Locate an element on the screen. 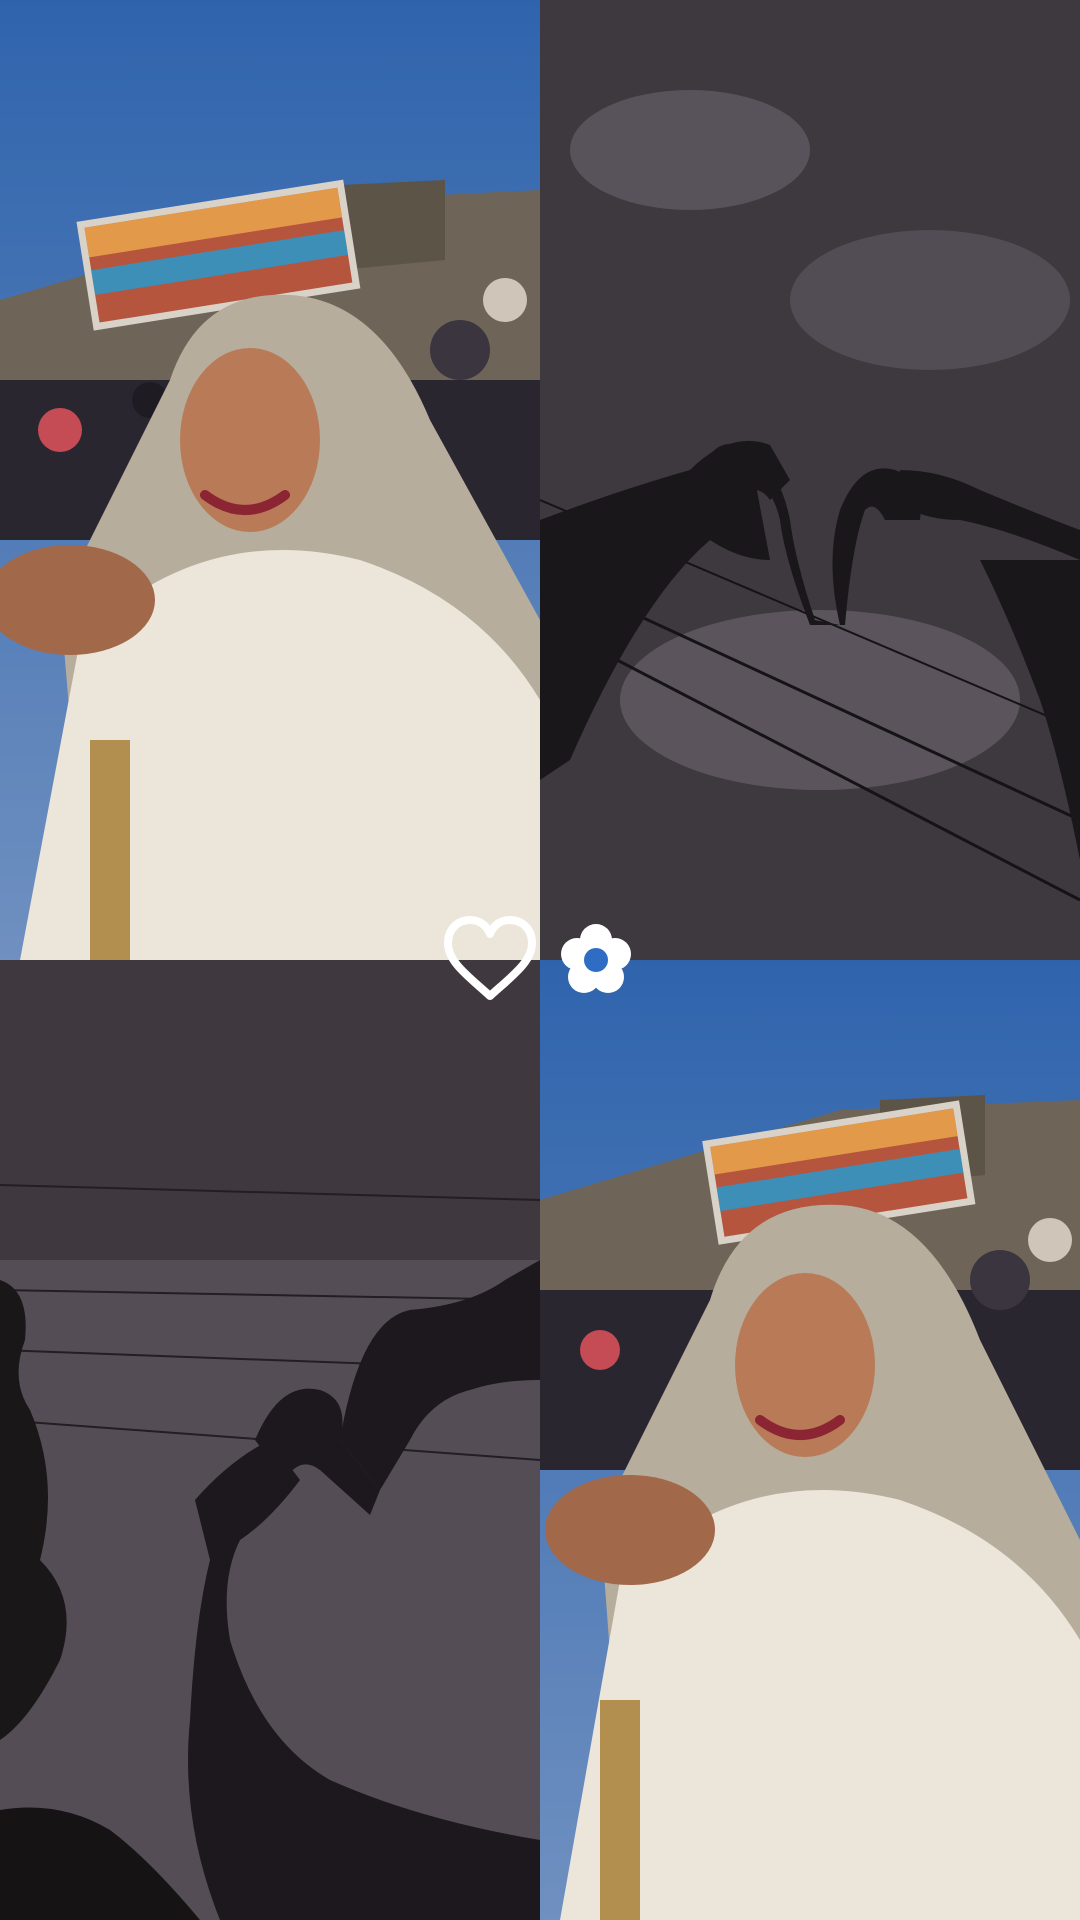 The image size is (1080, 1920). flower-icon is located at coordinates (596, 958).